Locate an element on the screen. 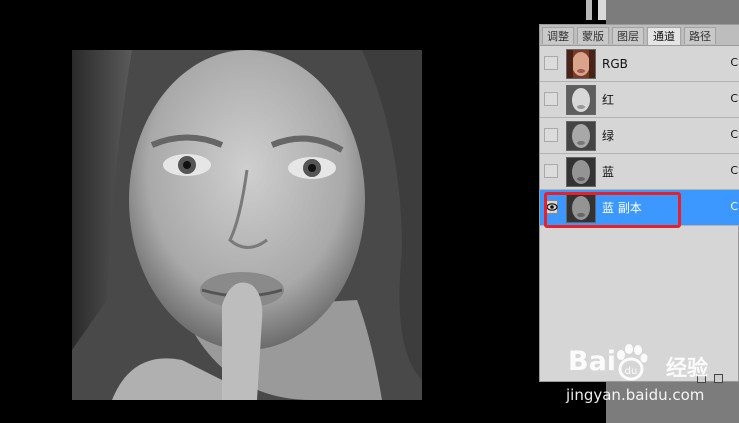 This screenshot has width=739, height=423. baidu-jingyan-watermark: Bai du 经验 jingyan.baidu.com is located at coordinates (652, 374).